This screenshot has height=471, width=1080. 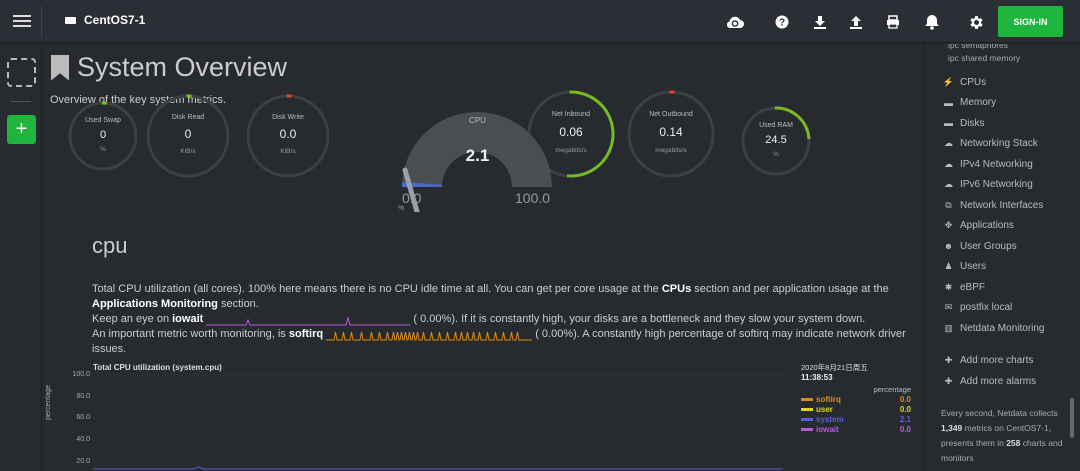 I want to click on legend-name: user, so click(x=824, y=409).